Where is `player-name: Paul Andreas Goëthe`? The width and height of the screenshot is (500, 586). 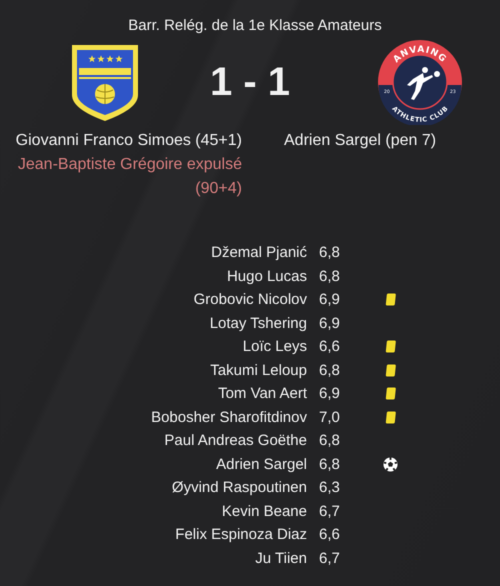
player-name: Paul Andreas Goëthe is located at coordinates (235, 441).